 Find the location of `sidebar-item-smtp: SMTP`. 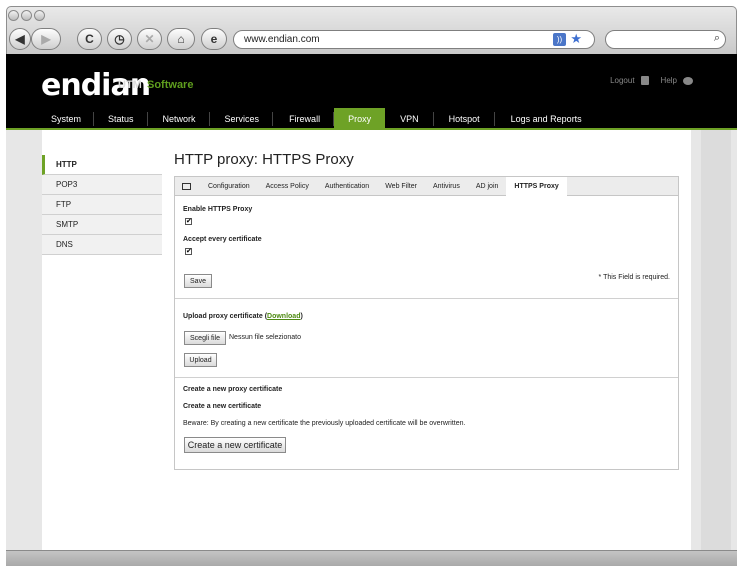

sidebar-item-smtp: SMTP is located at coordinates (102, 225).